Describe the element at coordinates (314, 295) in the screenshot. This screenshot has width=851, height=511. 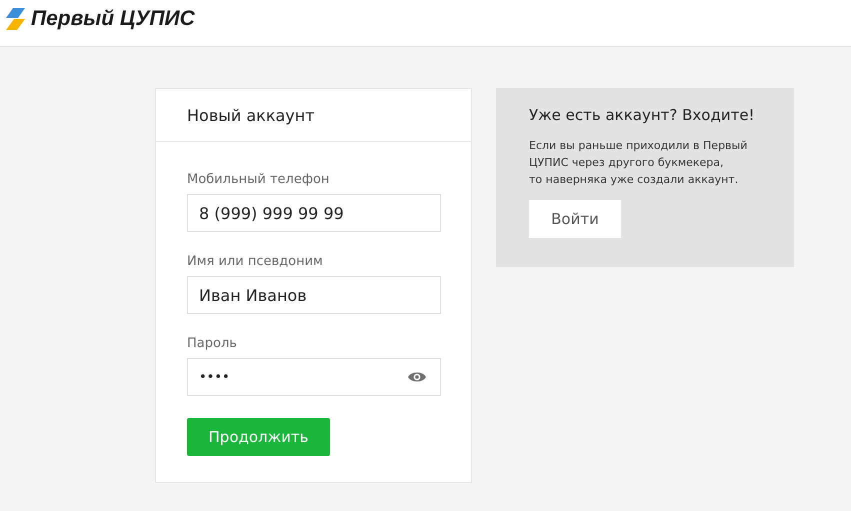
I see `input-field: Иван Иванов` at that location.